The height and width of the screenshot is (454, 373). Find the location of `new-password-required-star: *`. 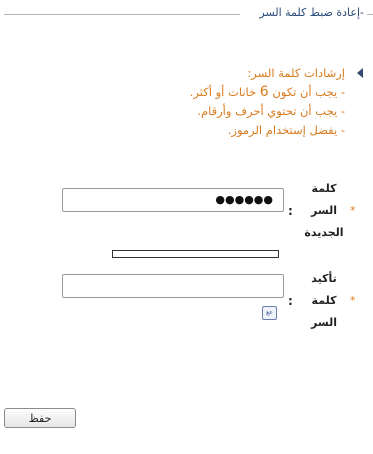

new-password-required-star: * is located at coordinates (353, 210).